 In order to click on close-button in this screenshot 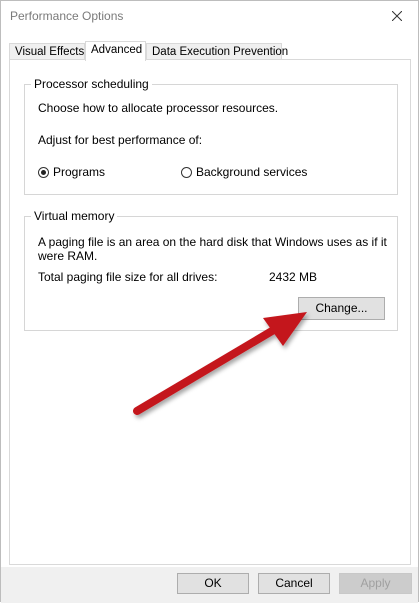, I will do `click(398, 16)`.